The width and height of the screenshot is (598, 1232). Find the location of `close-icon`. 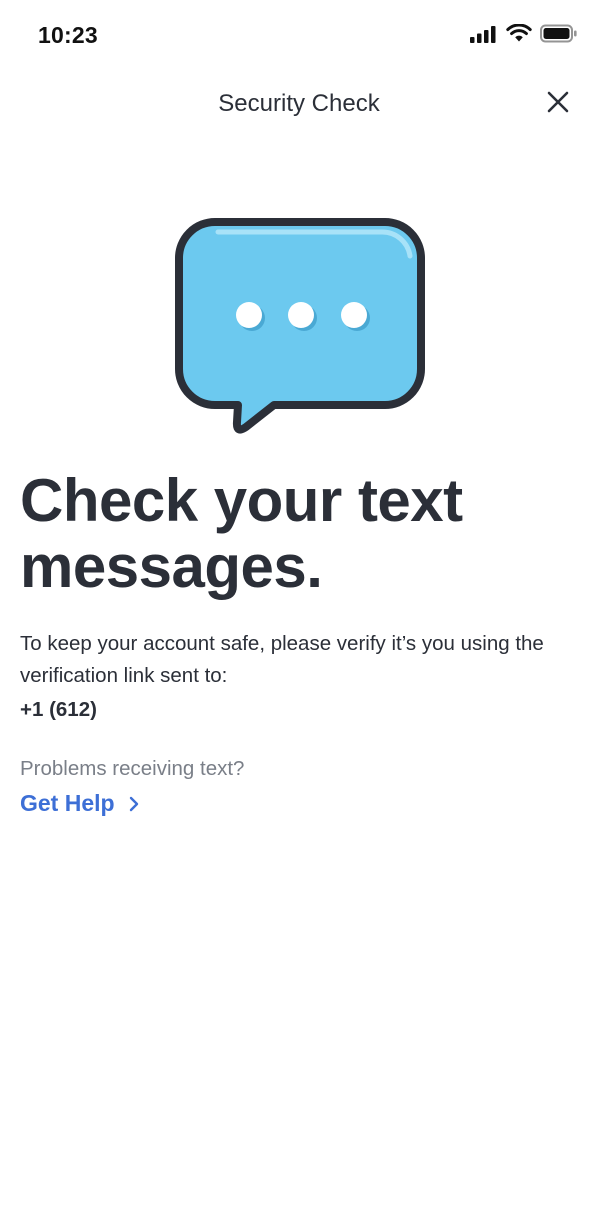

close-icon is located at coordinates (558, 104).